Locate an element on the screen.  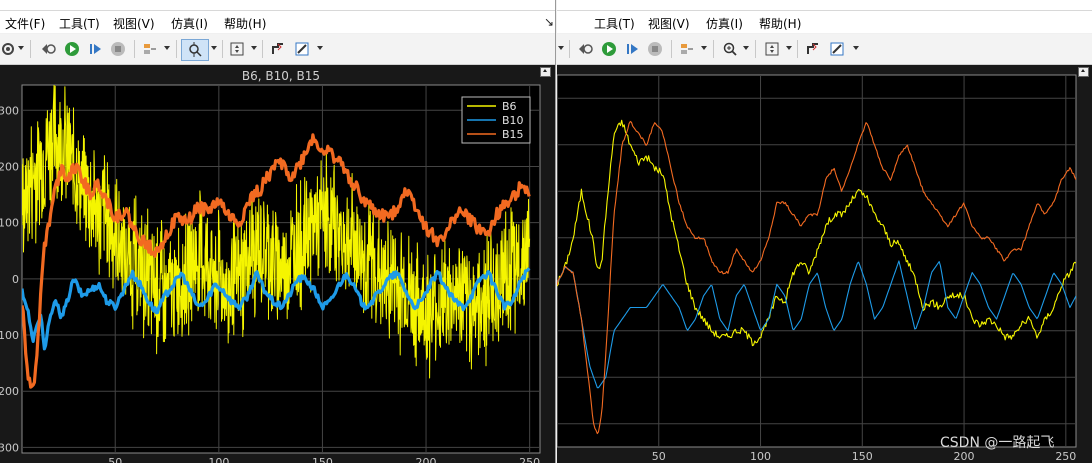
zoom-y-icon is located at coordinates (195, 49).